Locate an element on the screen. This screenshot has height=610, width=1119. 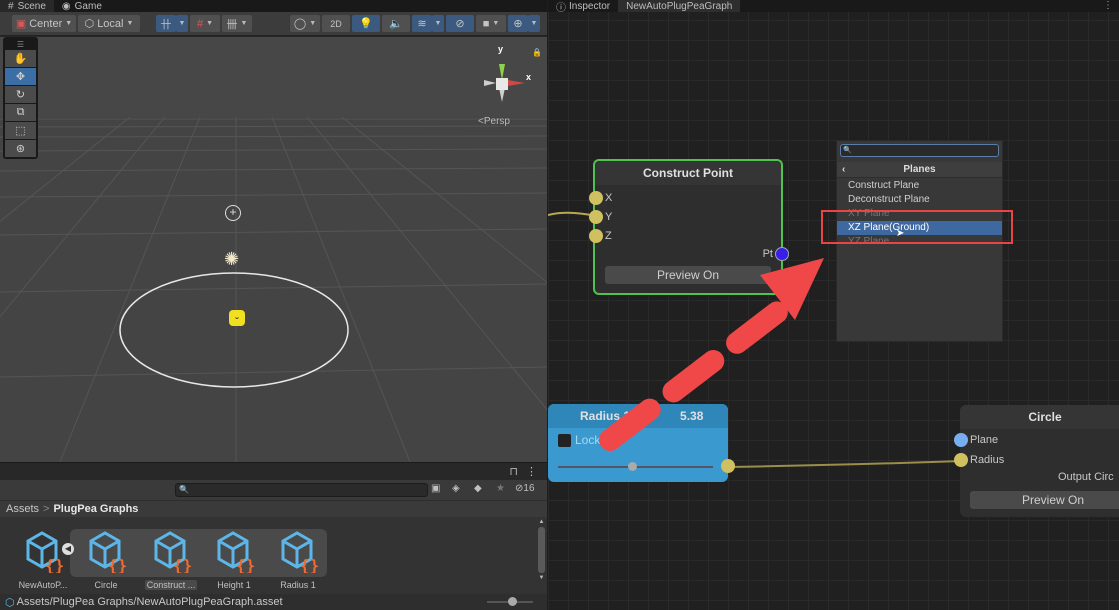
more-options-icon: ⋮ is located at coordinates (531, 471).